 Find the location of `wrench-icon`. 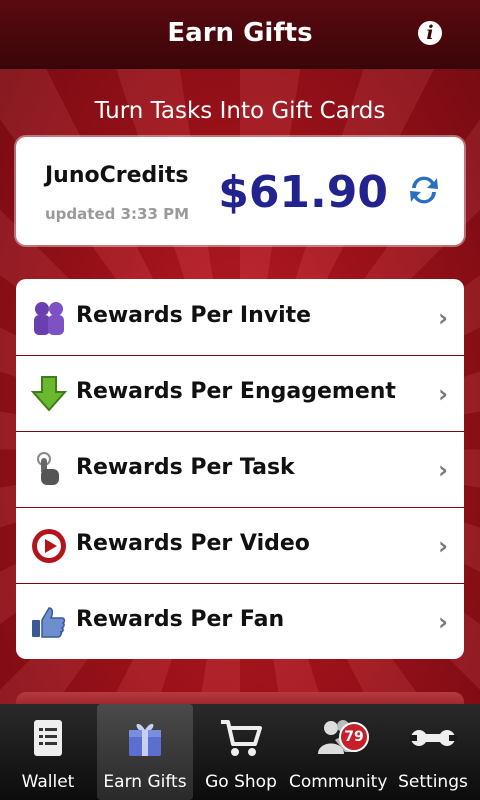

wrench-icon is located at coordinates (433, 738).